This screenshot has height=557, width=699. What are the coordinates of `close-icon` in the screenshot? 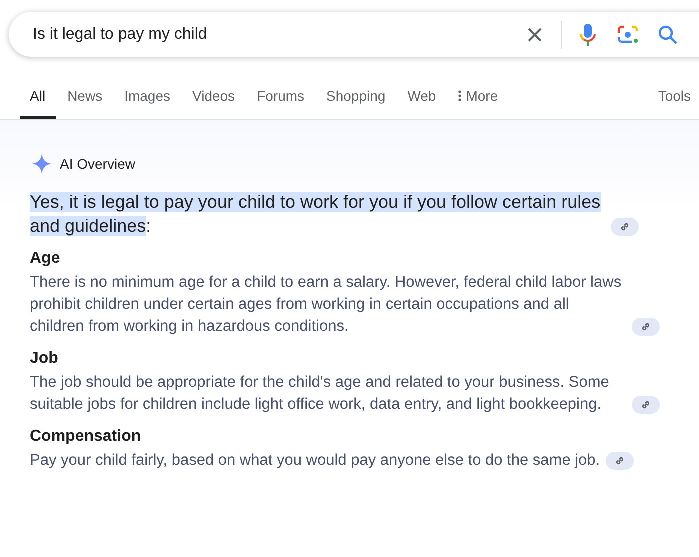 It's located at (535, 34).